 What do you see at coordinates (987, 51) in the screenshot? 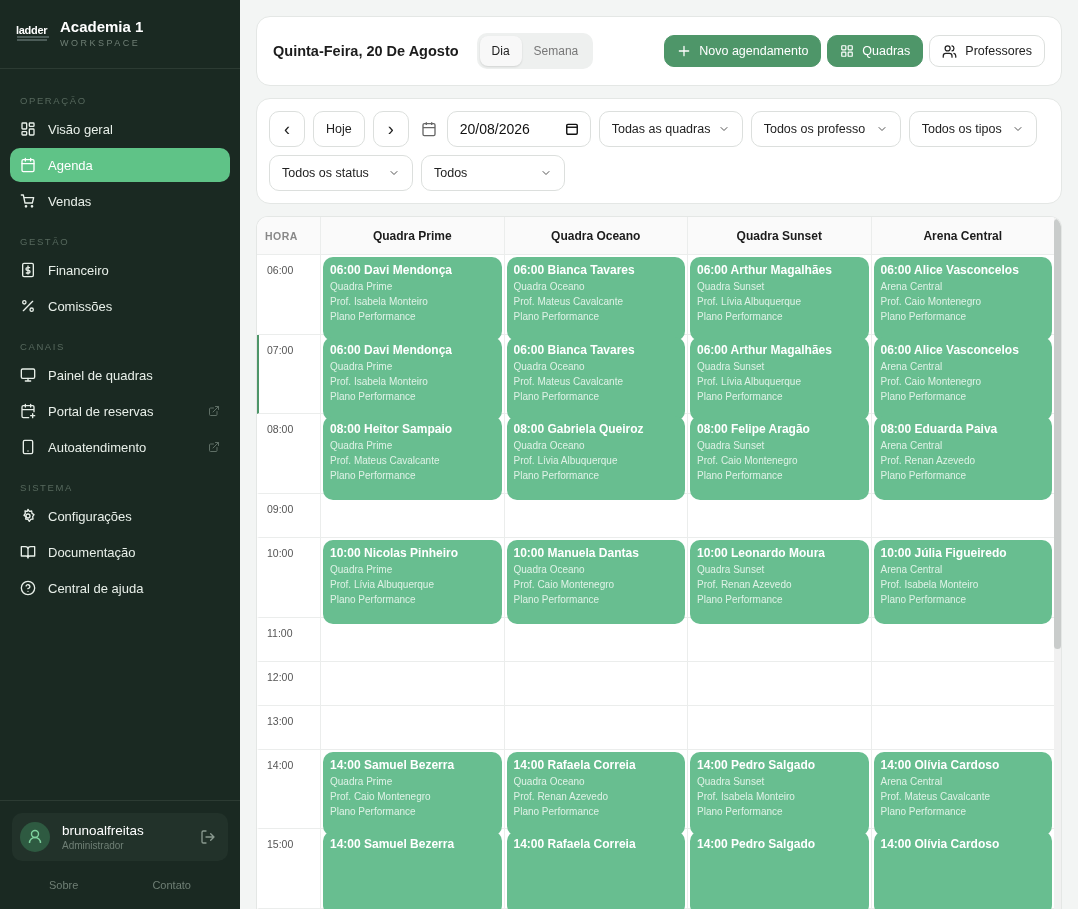
I see `view-button: Professores` at bounding box center [987, 51].